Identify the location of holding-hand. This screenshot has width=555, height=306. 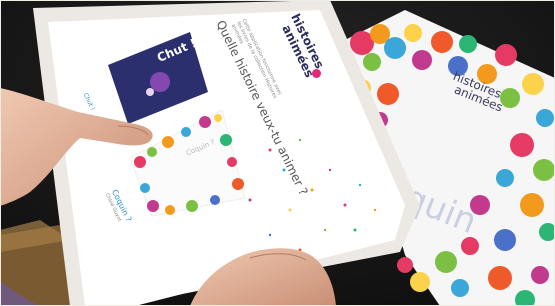
(263, 277).